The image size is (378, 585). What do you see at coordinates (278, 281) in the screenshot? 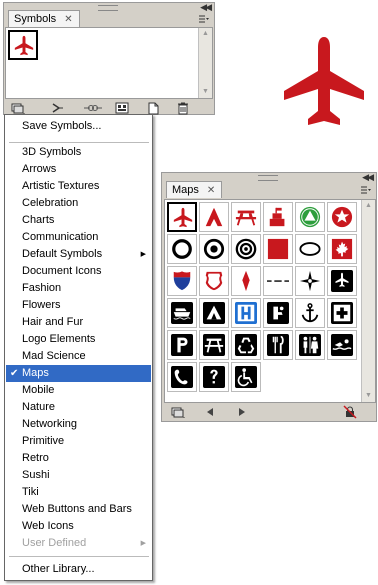
I see `symbol-dashed-line` at bounding box center [278, 281].